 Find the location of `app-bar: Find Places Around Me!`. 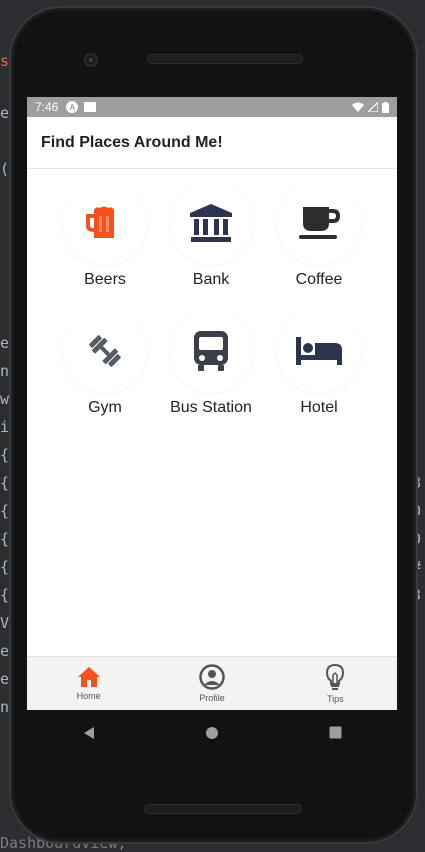

app-bar: Find Places Around Me! is located at coordinates (212, 143).